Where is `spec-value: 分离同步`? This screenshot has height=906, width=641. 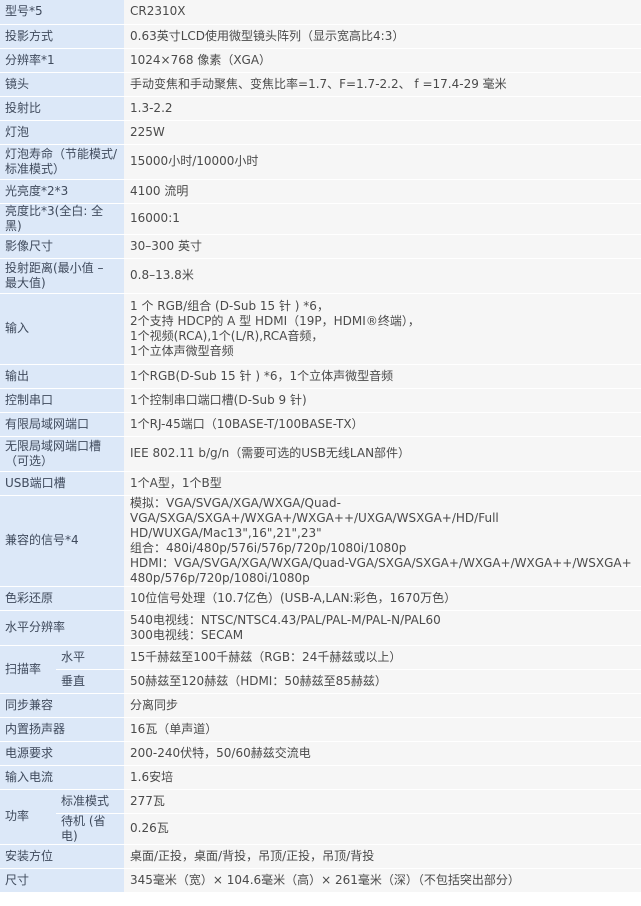
spec-value: 分离同步 is located at coordinates (382, 705).